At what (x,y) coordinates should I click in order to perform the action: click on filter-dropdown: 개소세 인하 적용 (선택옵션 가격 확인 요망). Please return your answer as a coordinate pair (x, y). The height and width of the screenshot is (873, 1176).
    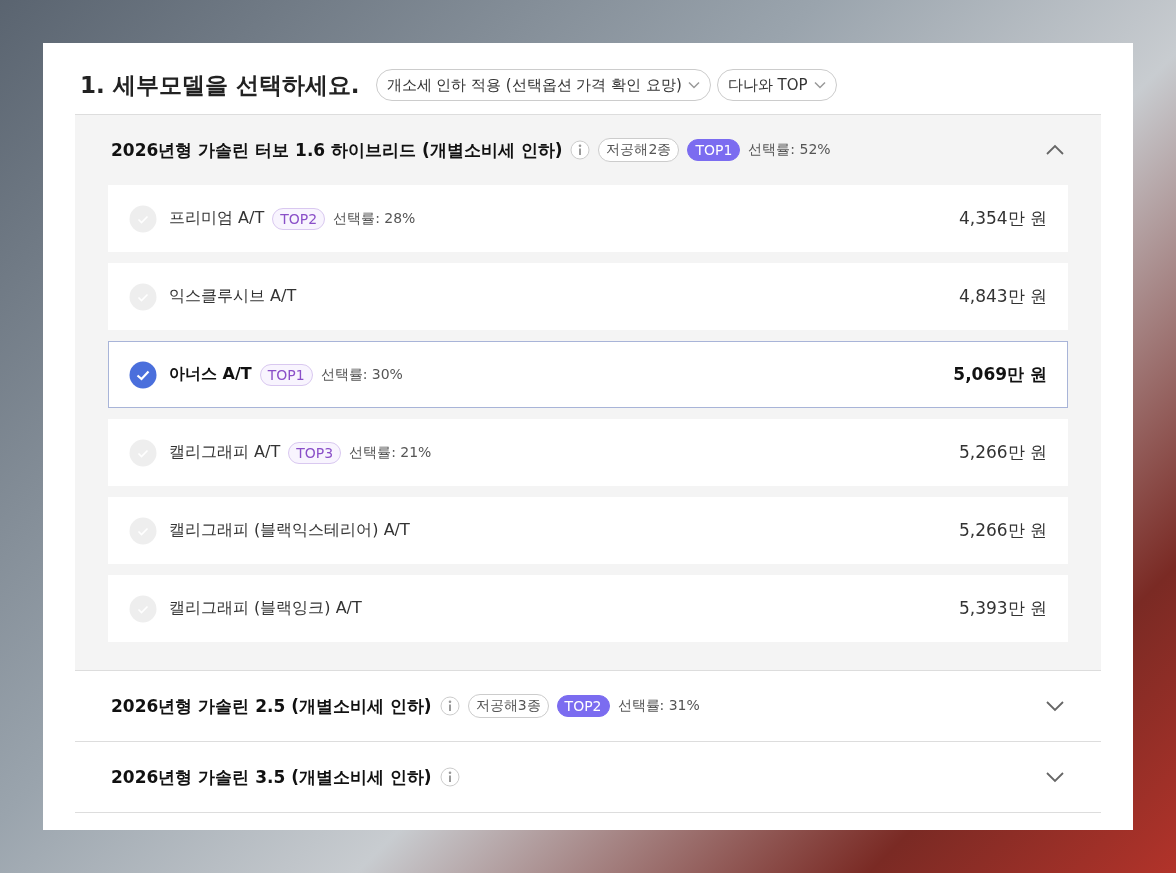
    Looking at the image, I should click on (543, 85).